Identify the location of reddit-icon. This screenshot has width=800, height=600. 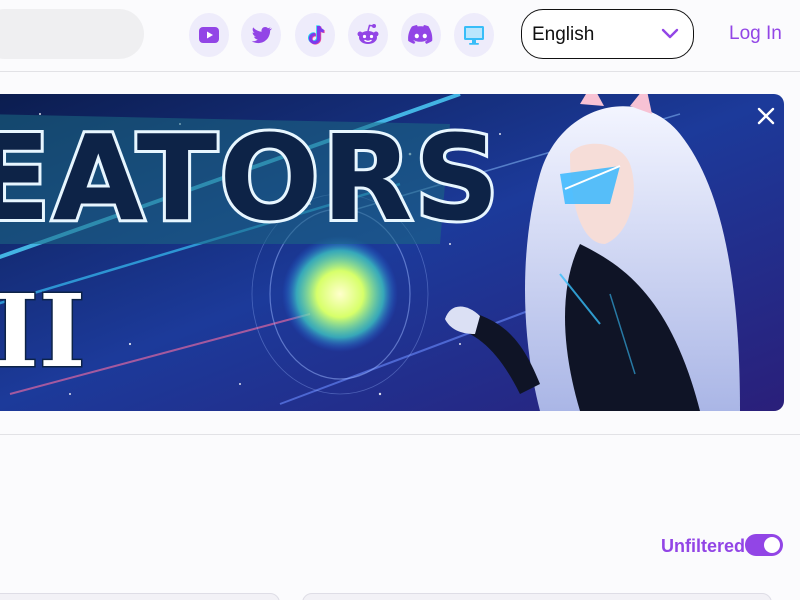
(368, 34).